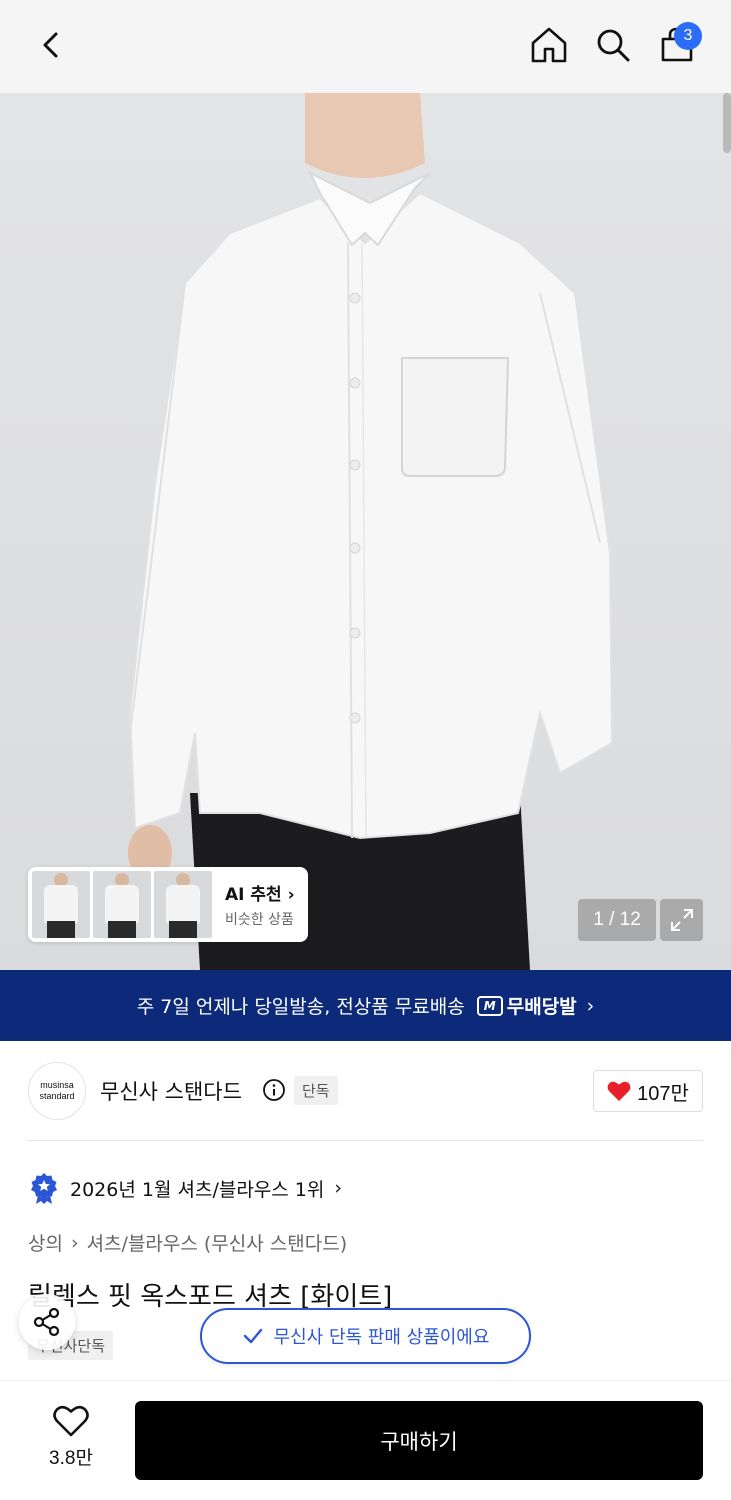  I want to click on breadcrumb: 상의 › 셔츠/블라우스 (무신사 스탠다드), so click(187, 1242).